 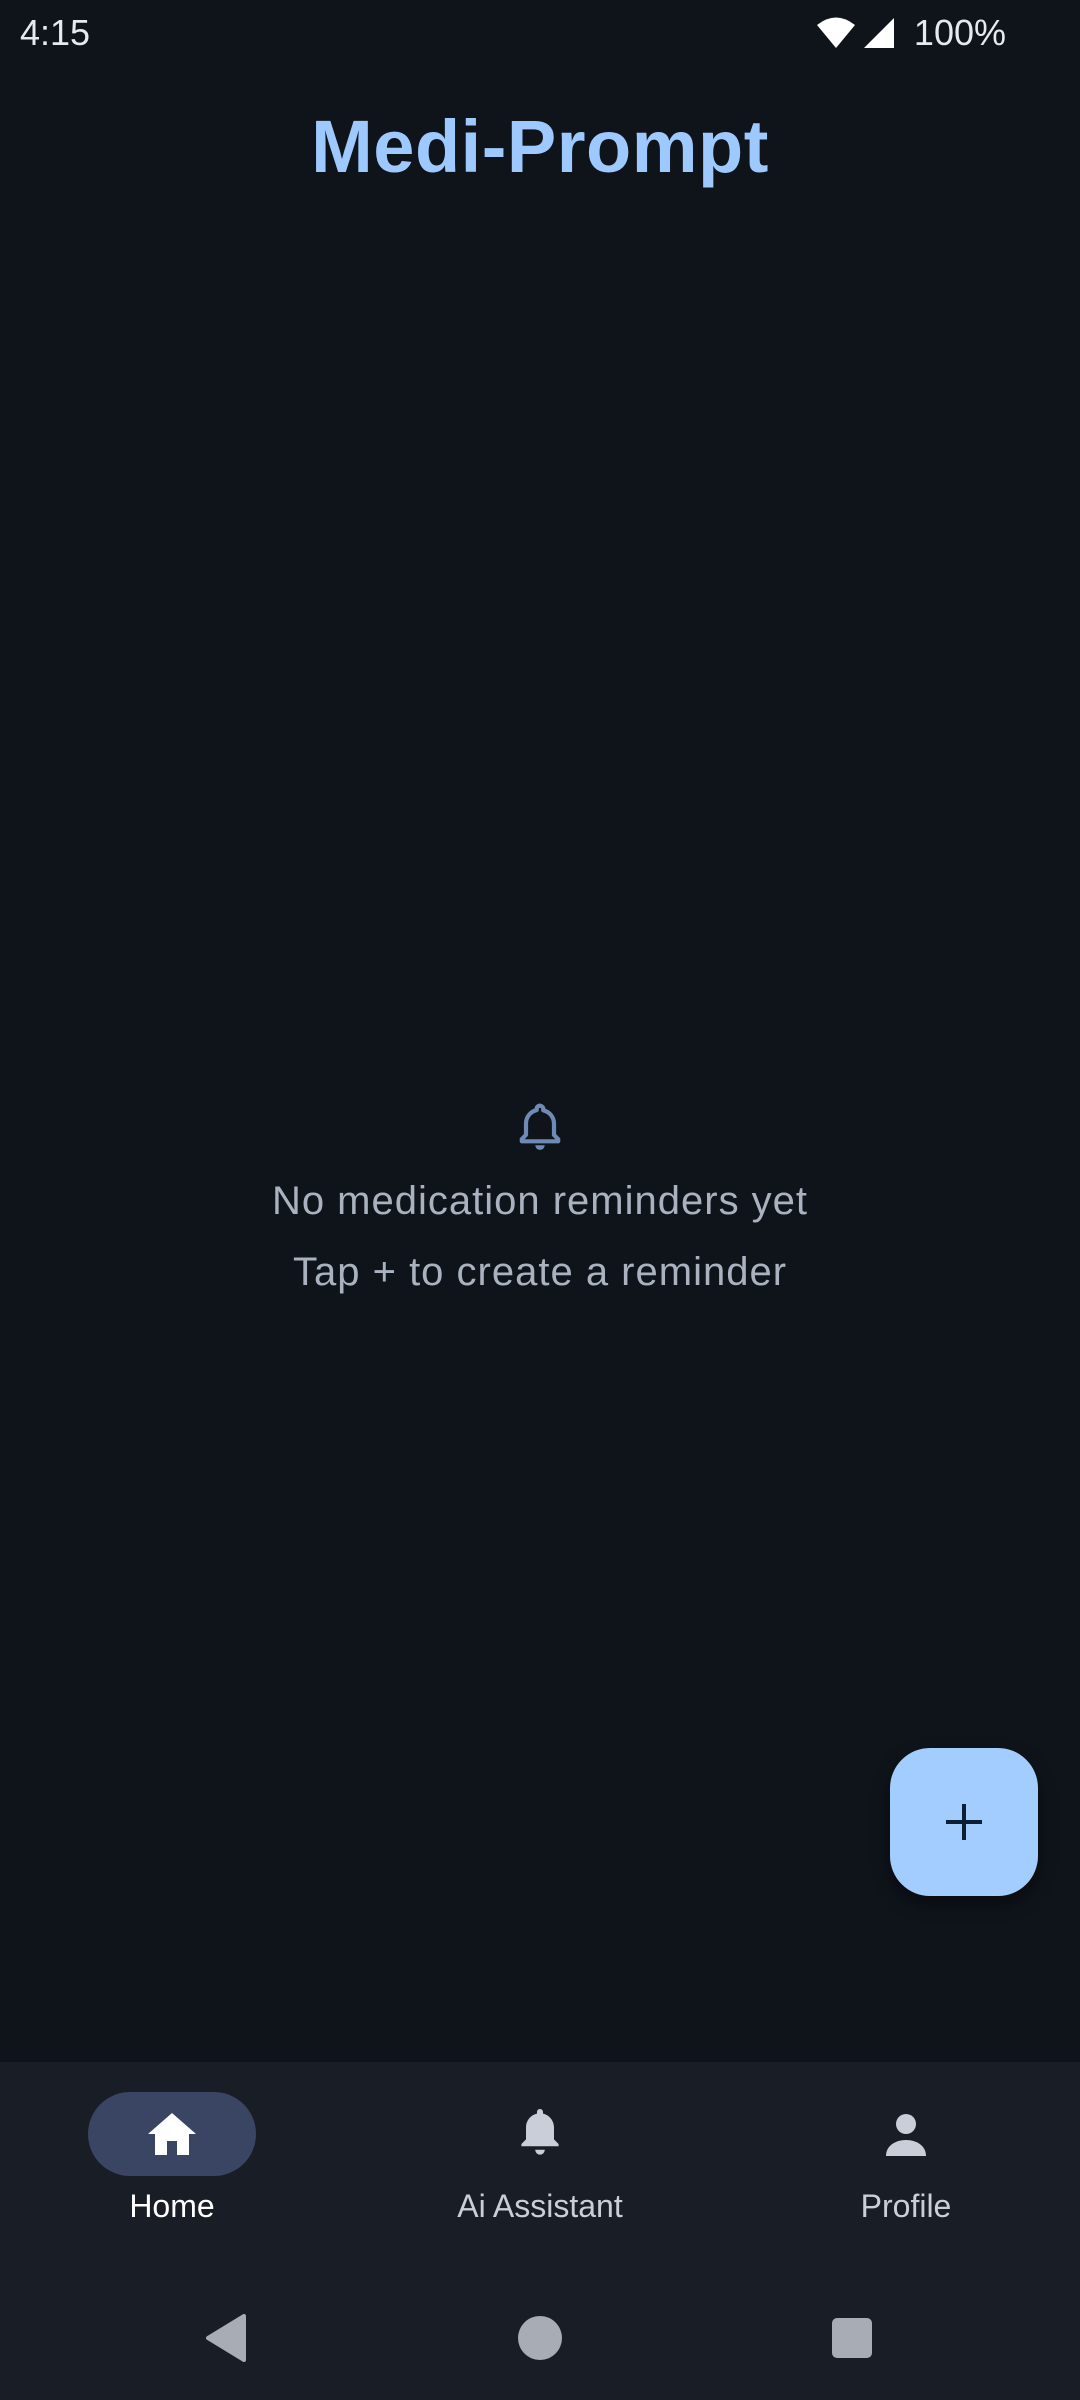 I want to click on home-button, so click(x=540, y=2338).